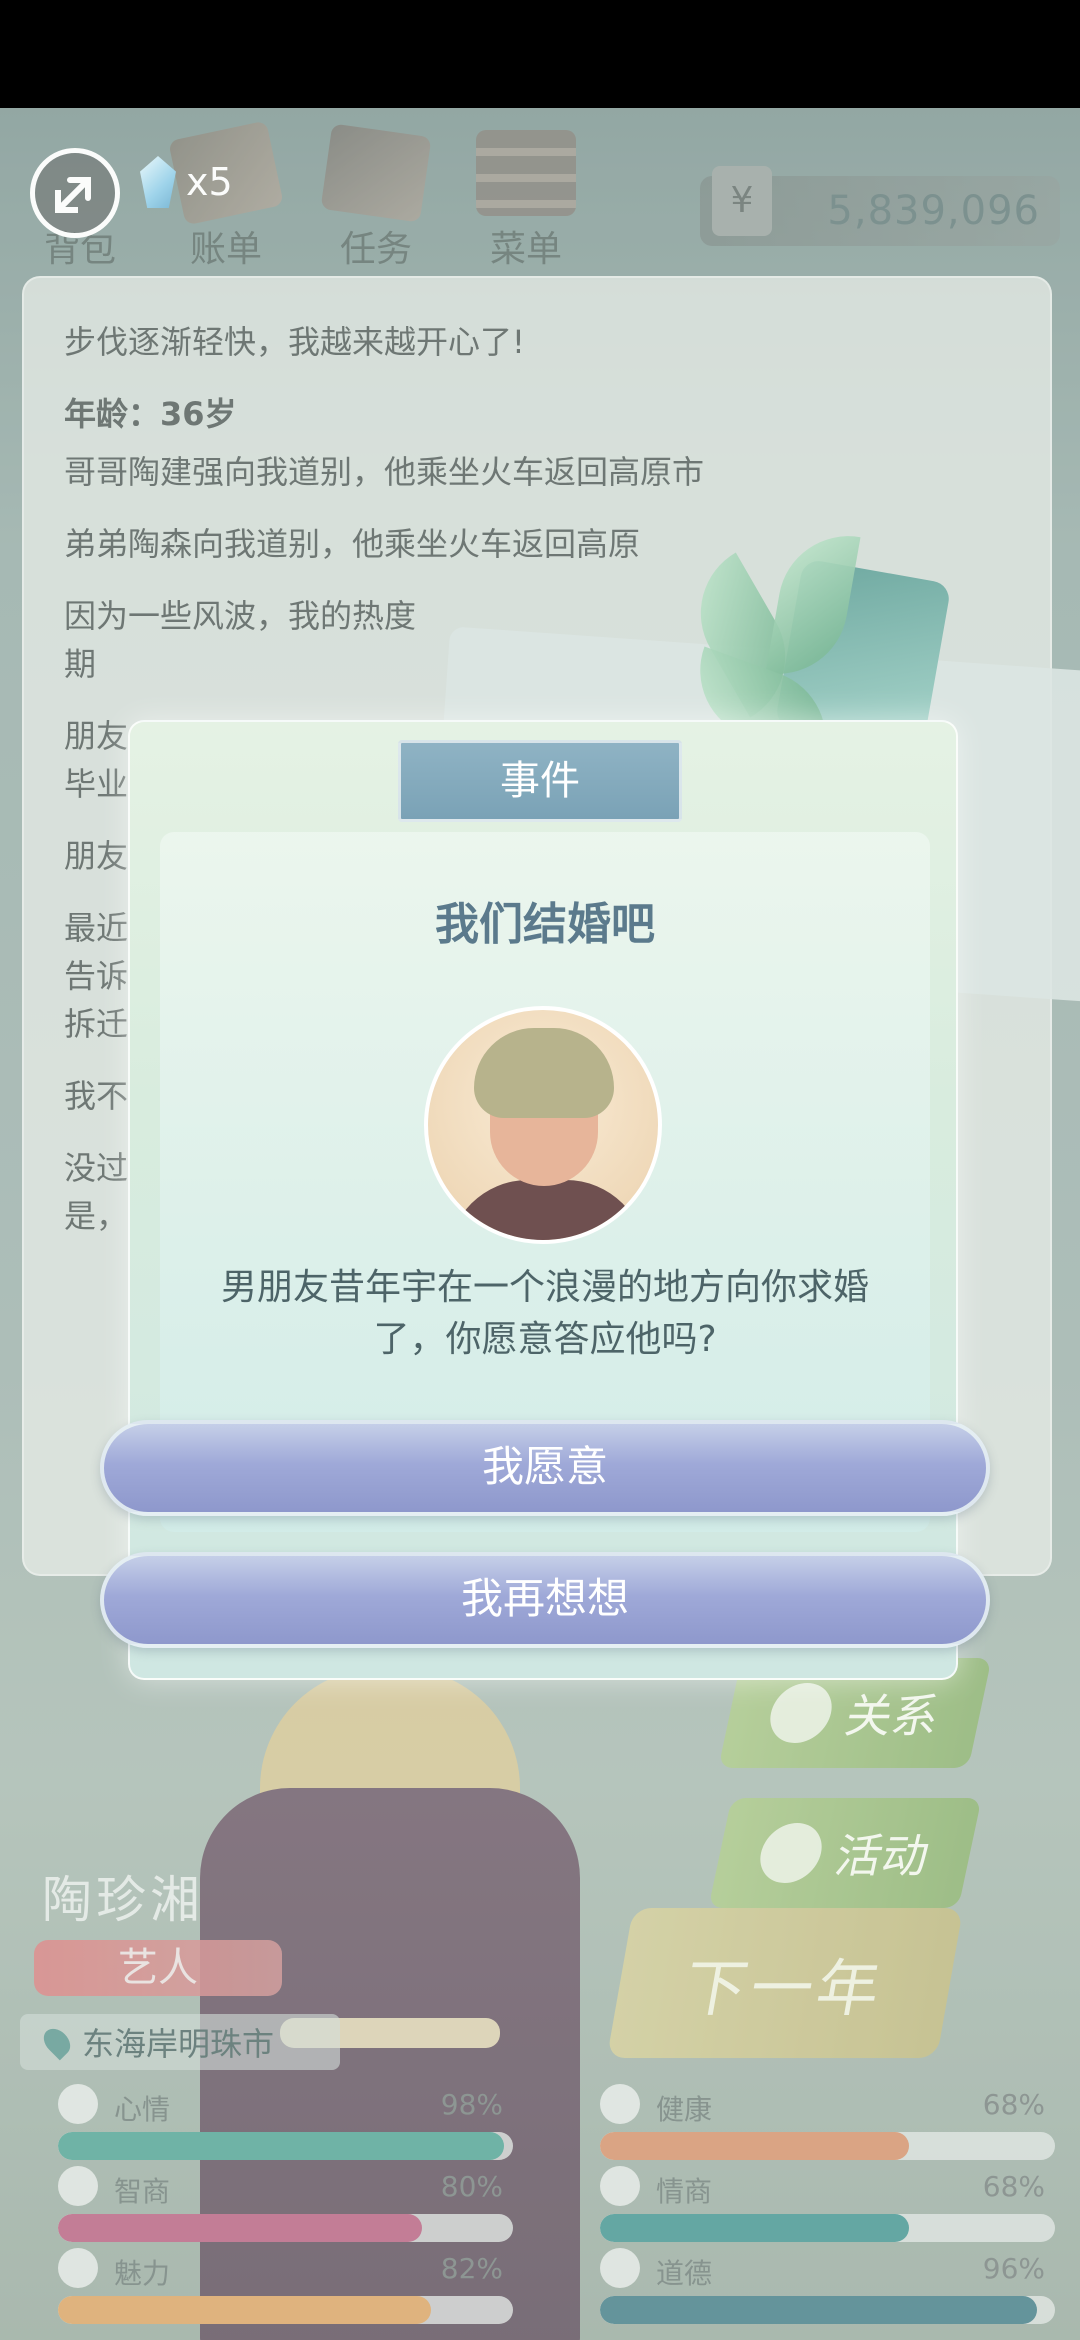 The width and height of the screenshot is (1080, 2340). Describe the element at coordinates (540, 781) in the screenshot. I see `dialog-tab: 事件` at that location.